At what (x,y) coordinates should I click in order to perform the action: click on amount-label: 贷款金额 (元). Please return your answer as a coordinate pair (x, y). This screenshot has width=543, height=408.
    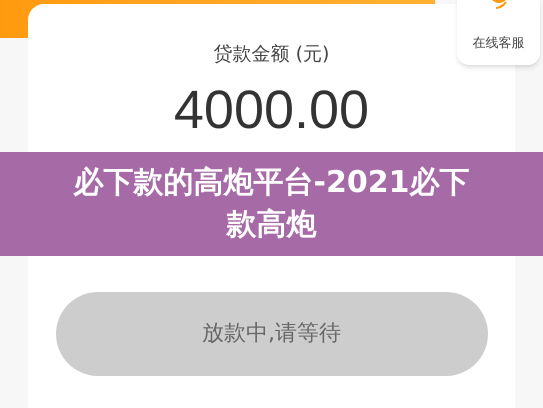
    Looking at the image, I should click on (272, 54).